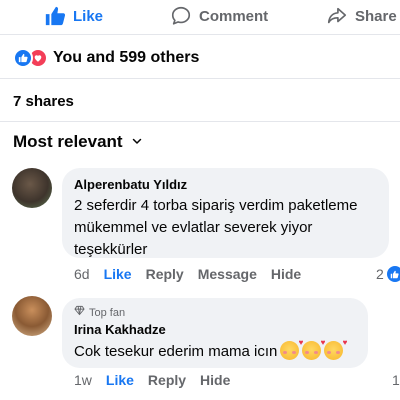 Image resolution: width=400 pixels, height=400 pixels. I want to click on comment-actions: 1w Like Reply Hide, so click(159, 380).